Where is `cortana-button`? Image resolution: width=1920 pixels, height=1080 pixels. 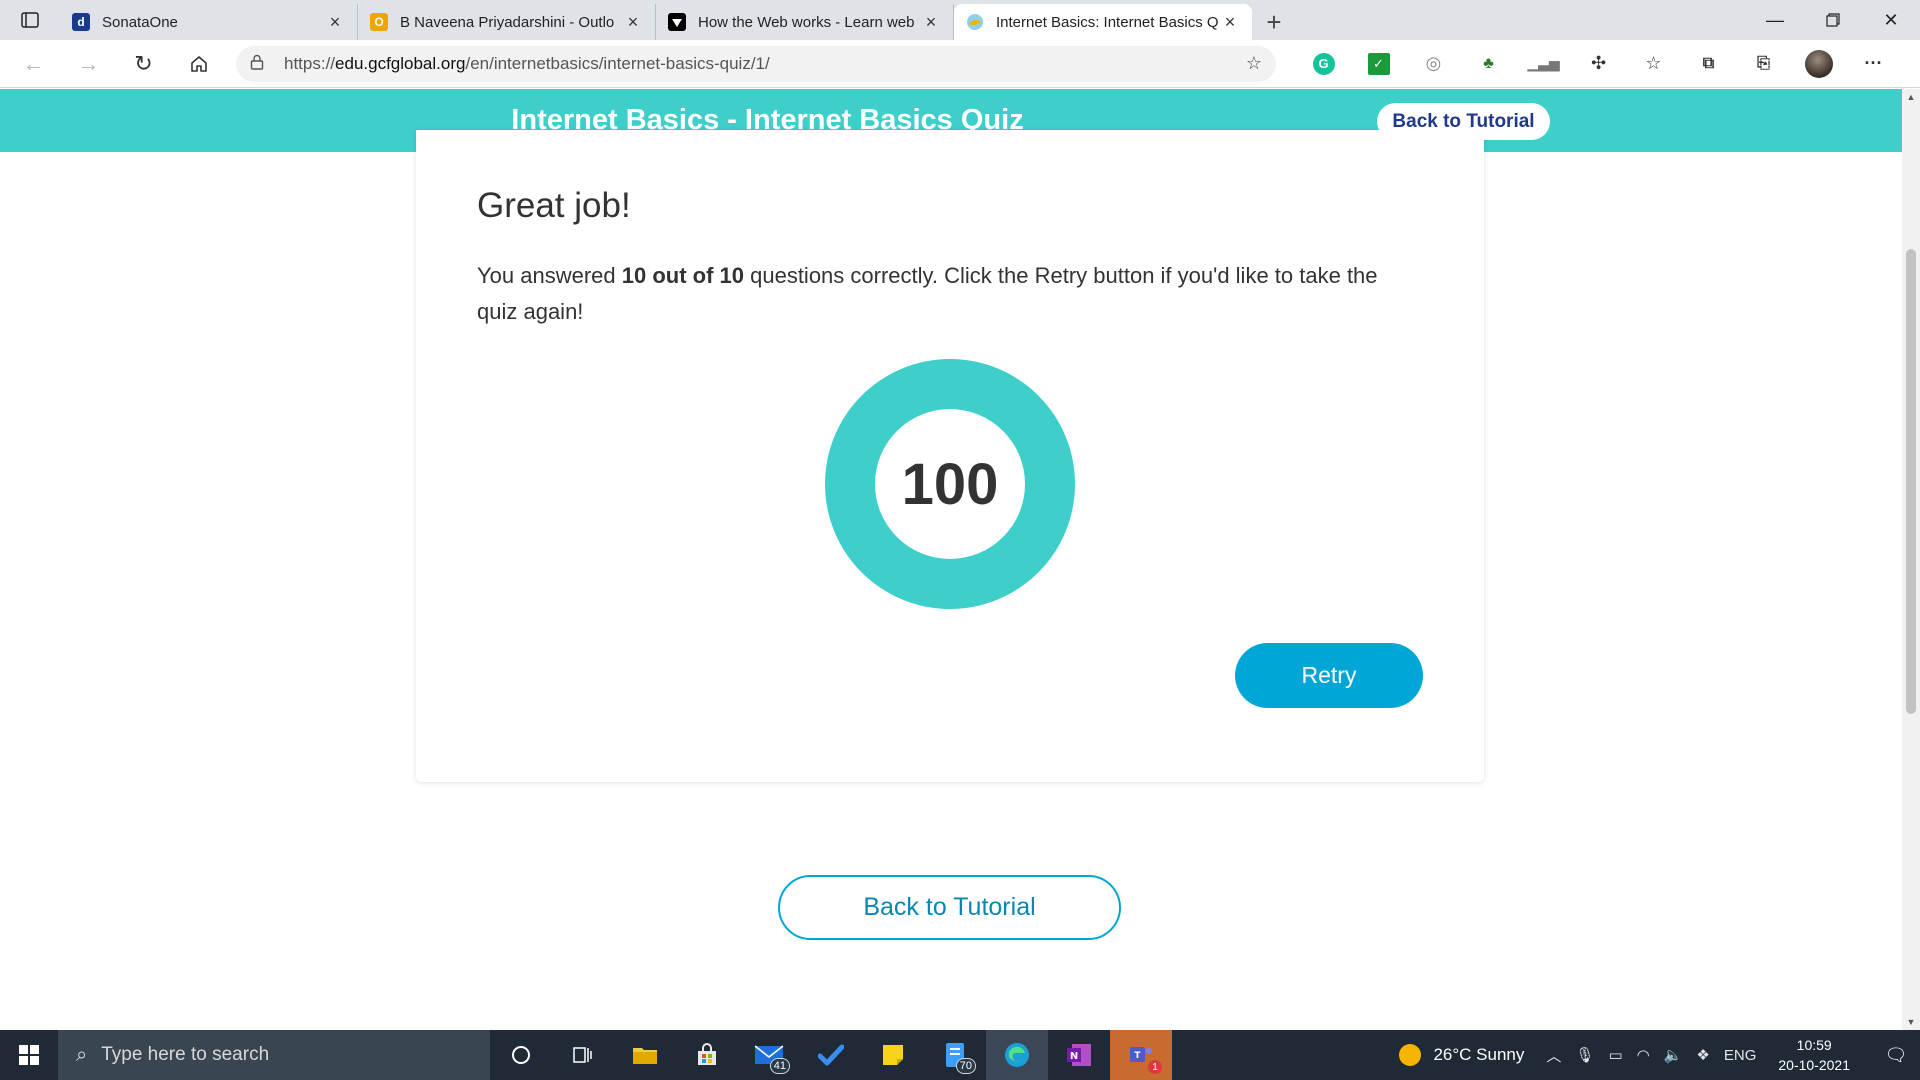
cortana-button is located at coordinates (521, 1055).